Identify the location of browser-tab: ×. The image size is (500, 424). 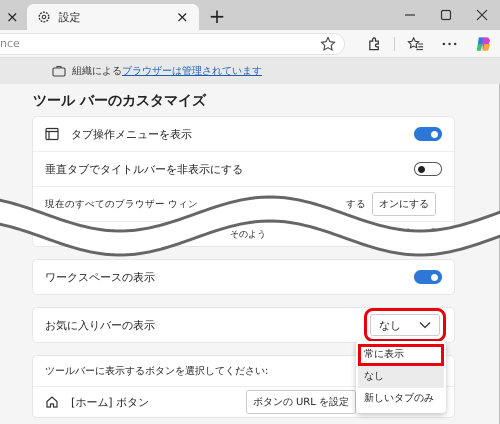
(12, 17).